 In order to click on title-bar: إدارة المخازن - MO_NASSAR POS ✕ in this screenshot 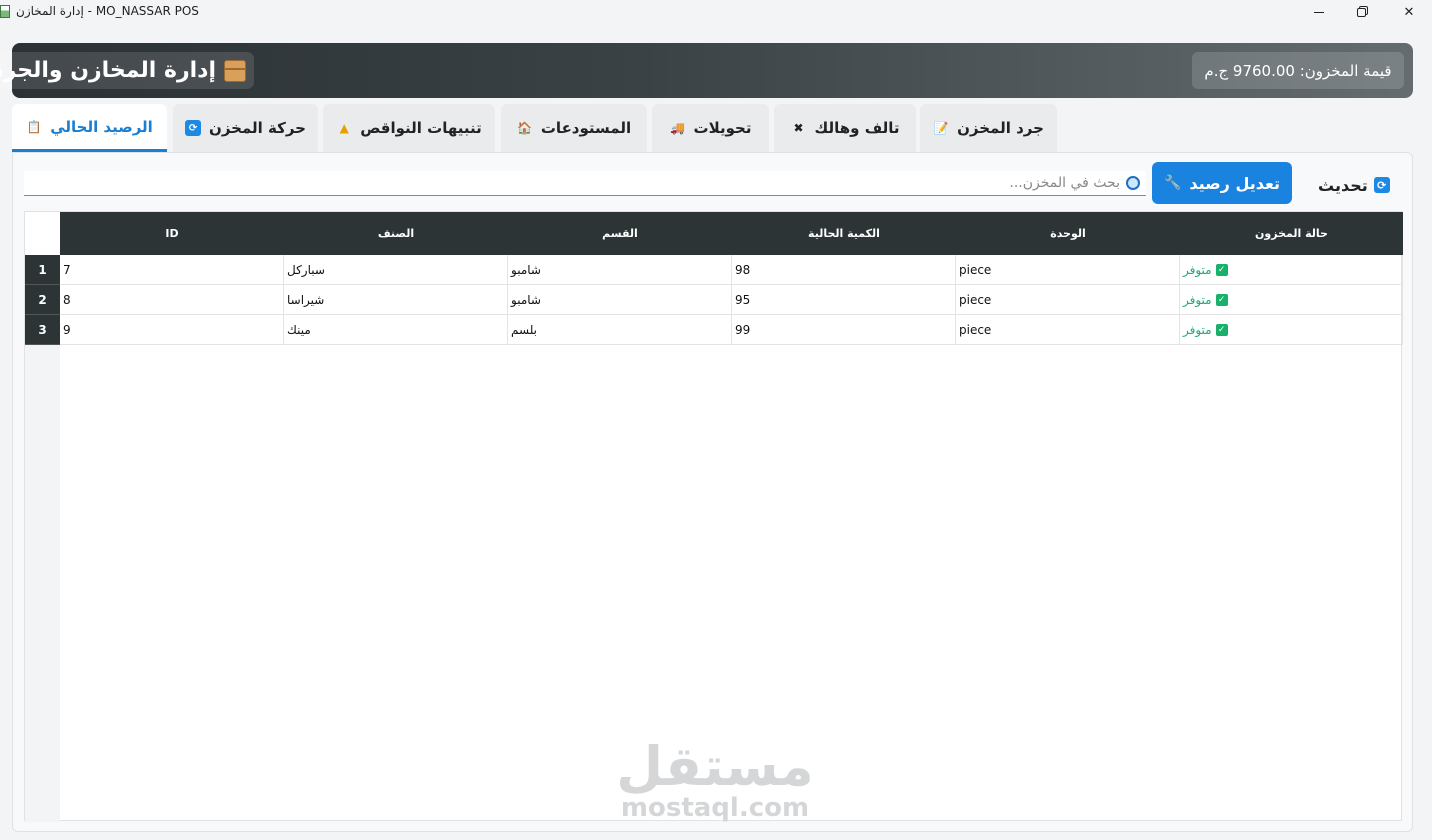, I will do `click(716, 12)`.